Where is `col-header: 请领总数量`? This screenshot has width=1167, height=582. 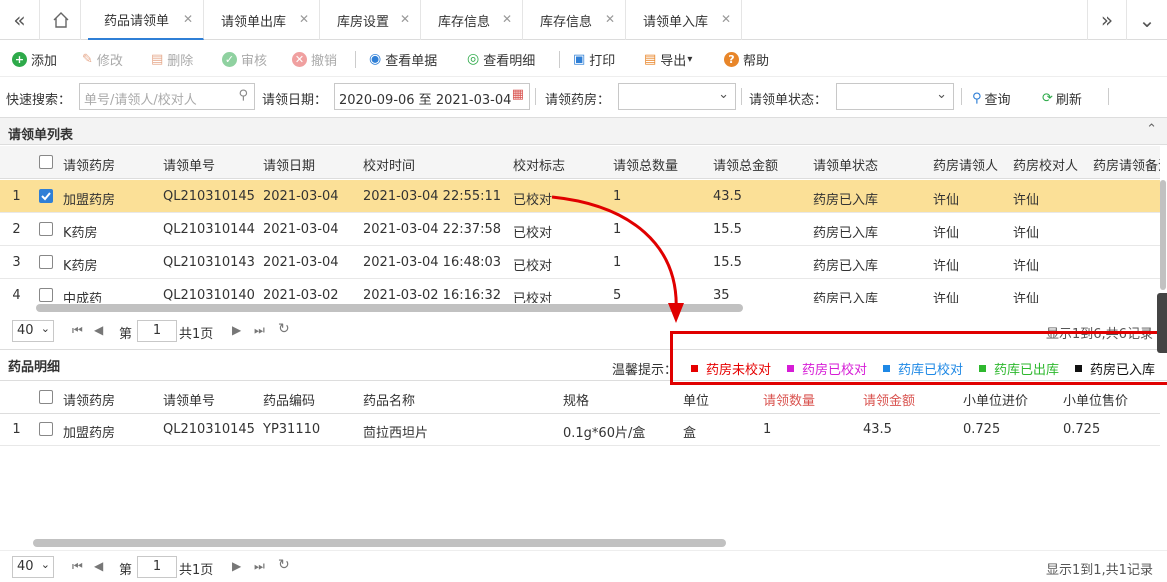 col-header: 请领总数量 is located at coordinates (645, 164).